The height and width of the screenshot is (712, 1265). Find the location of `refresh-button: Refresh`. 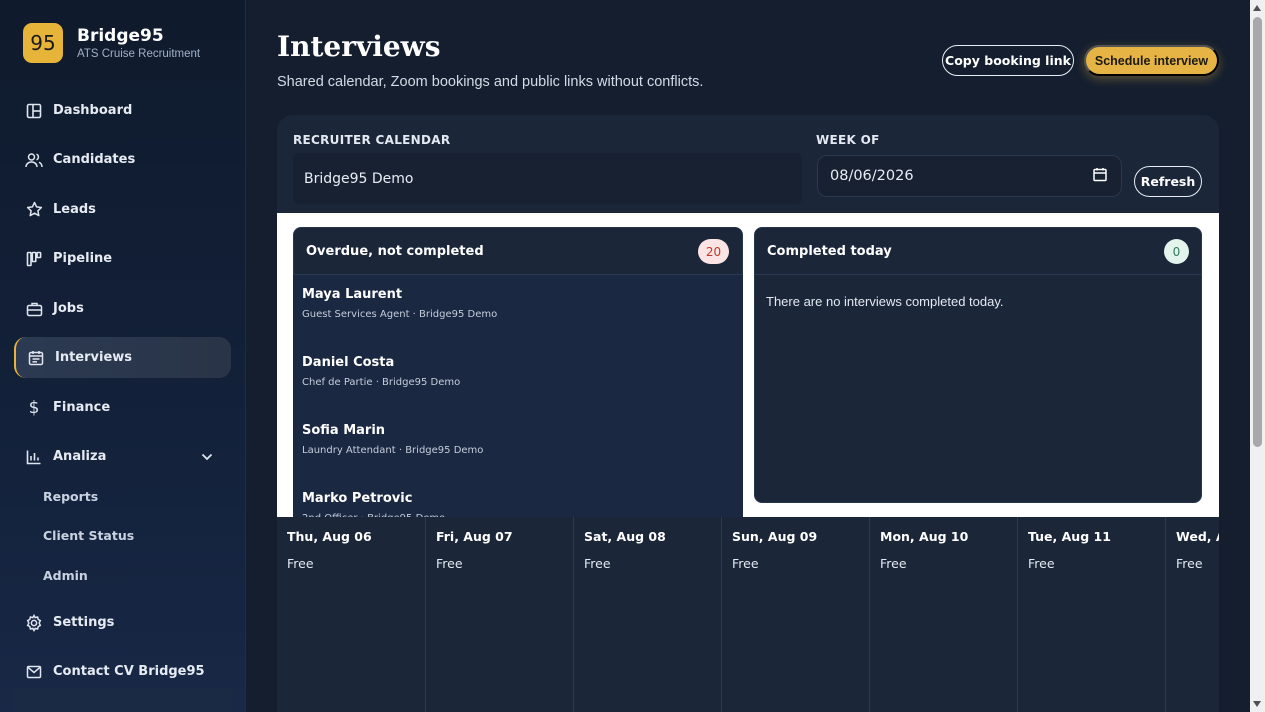

refresh-button: Refresh is located at coordinates (1168, 181).